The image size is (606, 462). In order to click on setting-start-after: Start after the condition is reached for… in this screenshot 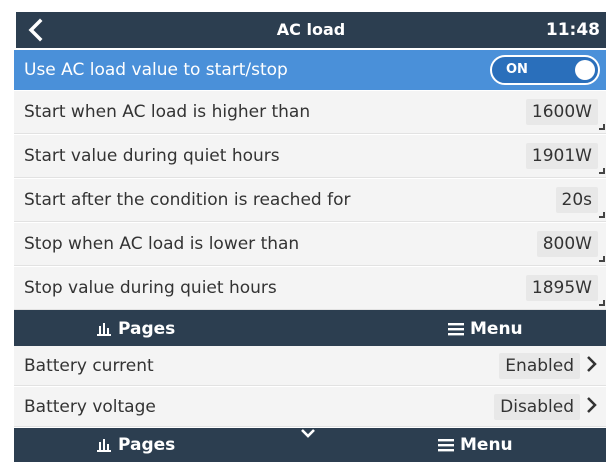, I will do `click(310, 200)`.